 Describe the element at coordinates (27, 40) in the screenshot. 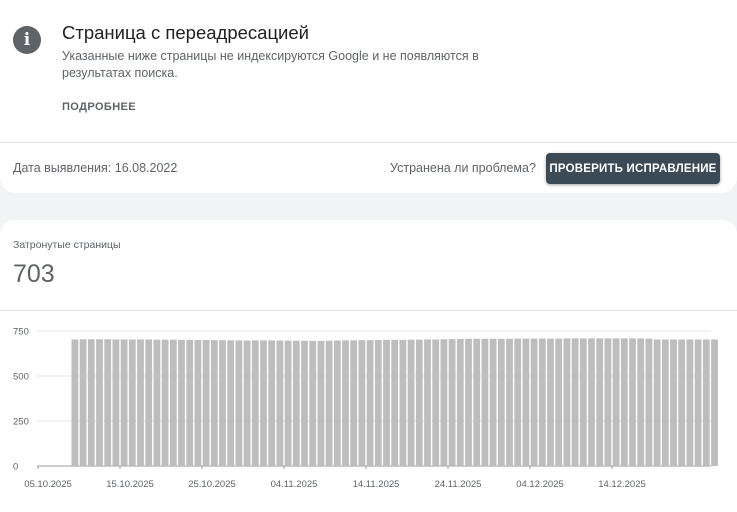

I see `info-icon: i` at that location.